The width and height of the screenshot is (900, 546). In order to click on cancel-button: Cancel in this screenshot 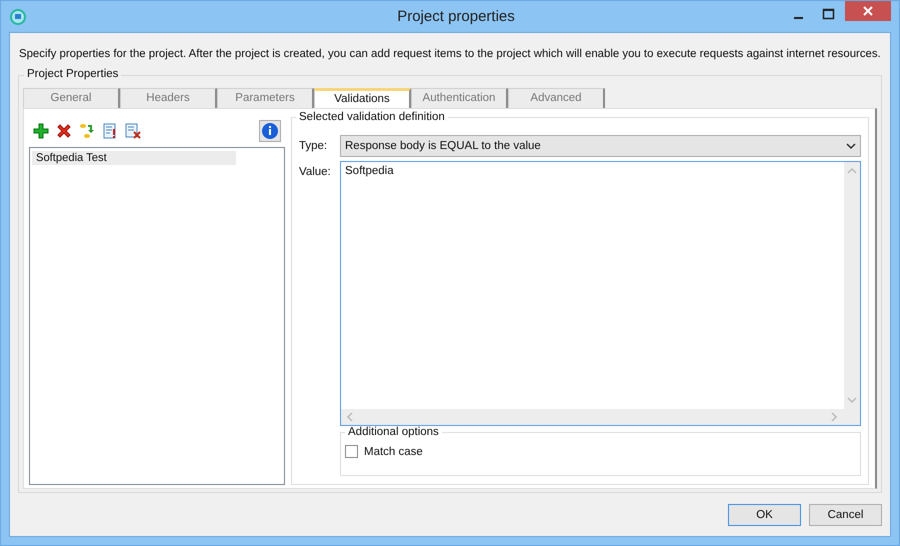, I will do `click(845, 515)`.